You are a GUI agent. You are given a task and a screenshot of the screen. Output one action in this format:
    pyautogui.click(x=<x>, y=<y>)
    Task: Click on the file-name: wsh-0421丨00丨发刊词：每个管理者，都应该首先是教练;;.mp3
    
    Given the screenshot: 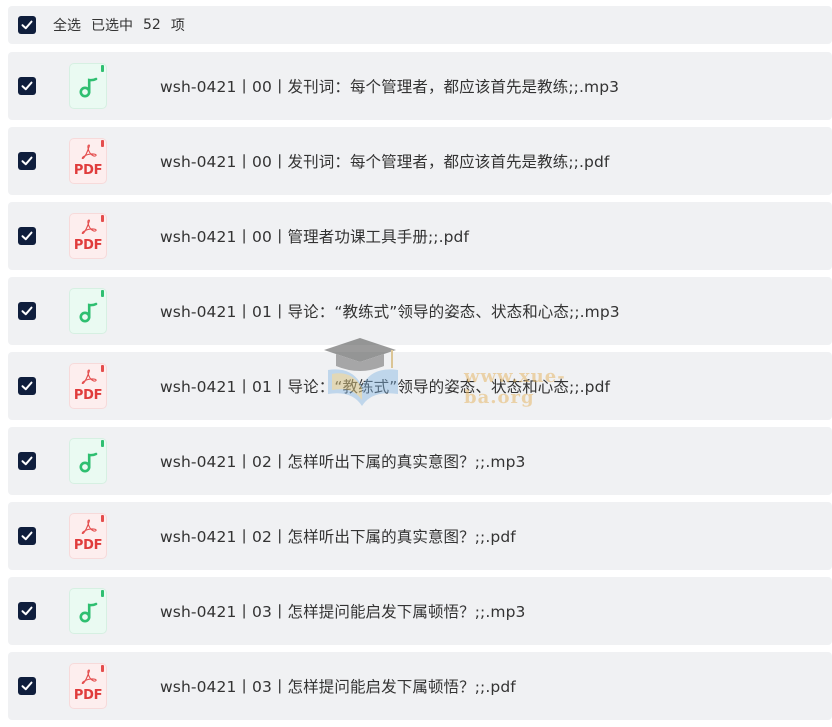 What is the action you would take?
    pyautogui.click(x=389, y=86)
    